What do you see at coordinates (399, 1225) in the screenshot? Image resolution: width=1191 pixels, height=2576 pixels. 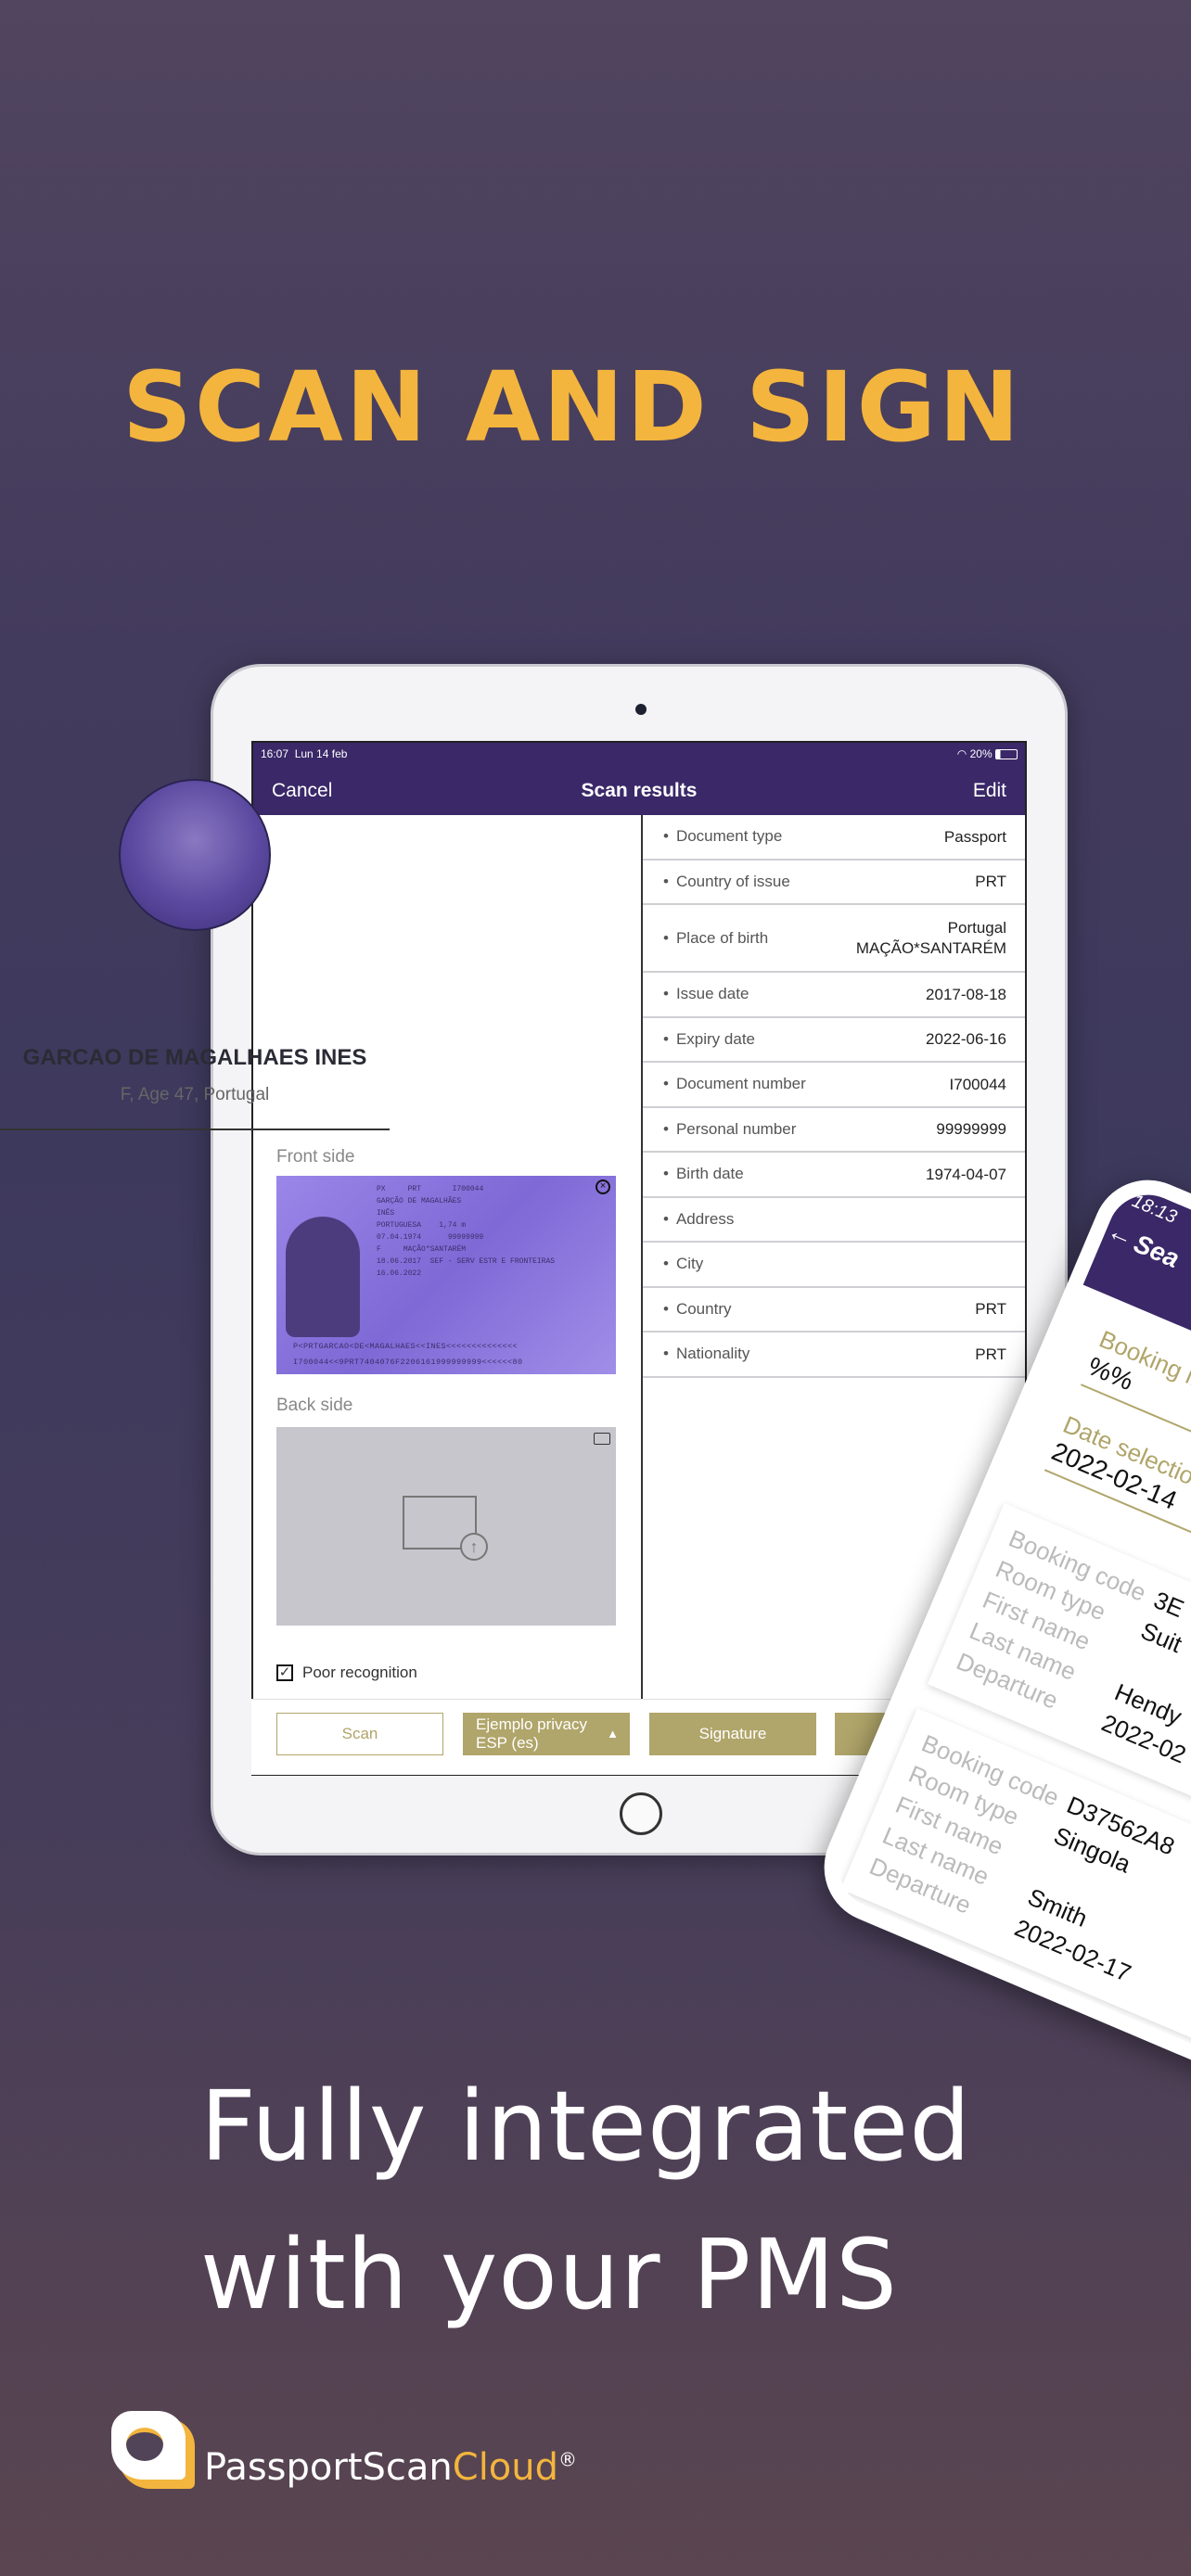 I see `passport-nationality: PORTUGUESA` at bounding box center [399, 1225].